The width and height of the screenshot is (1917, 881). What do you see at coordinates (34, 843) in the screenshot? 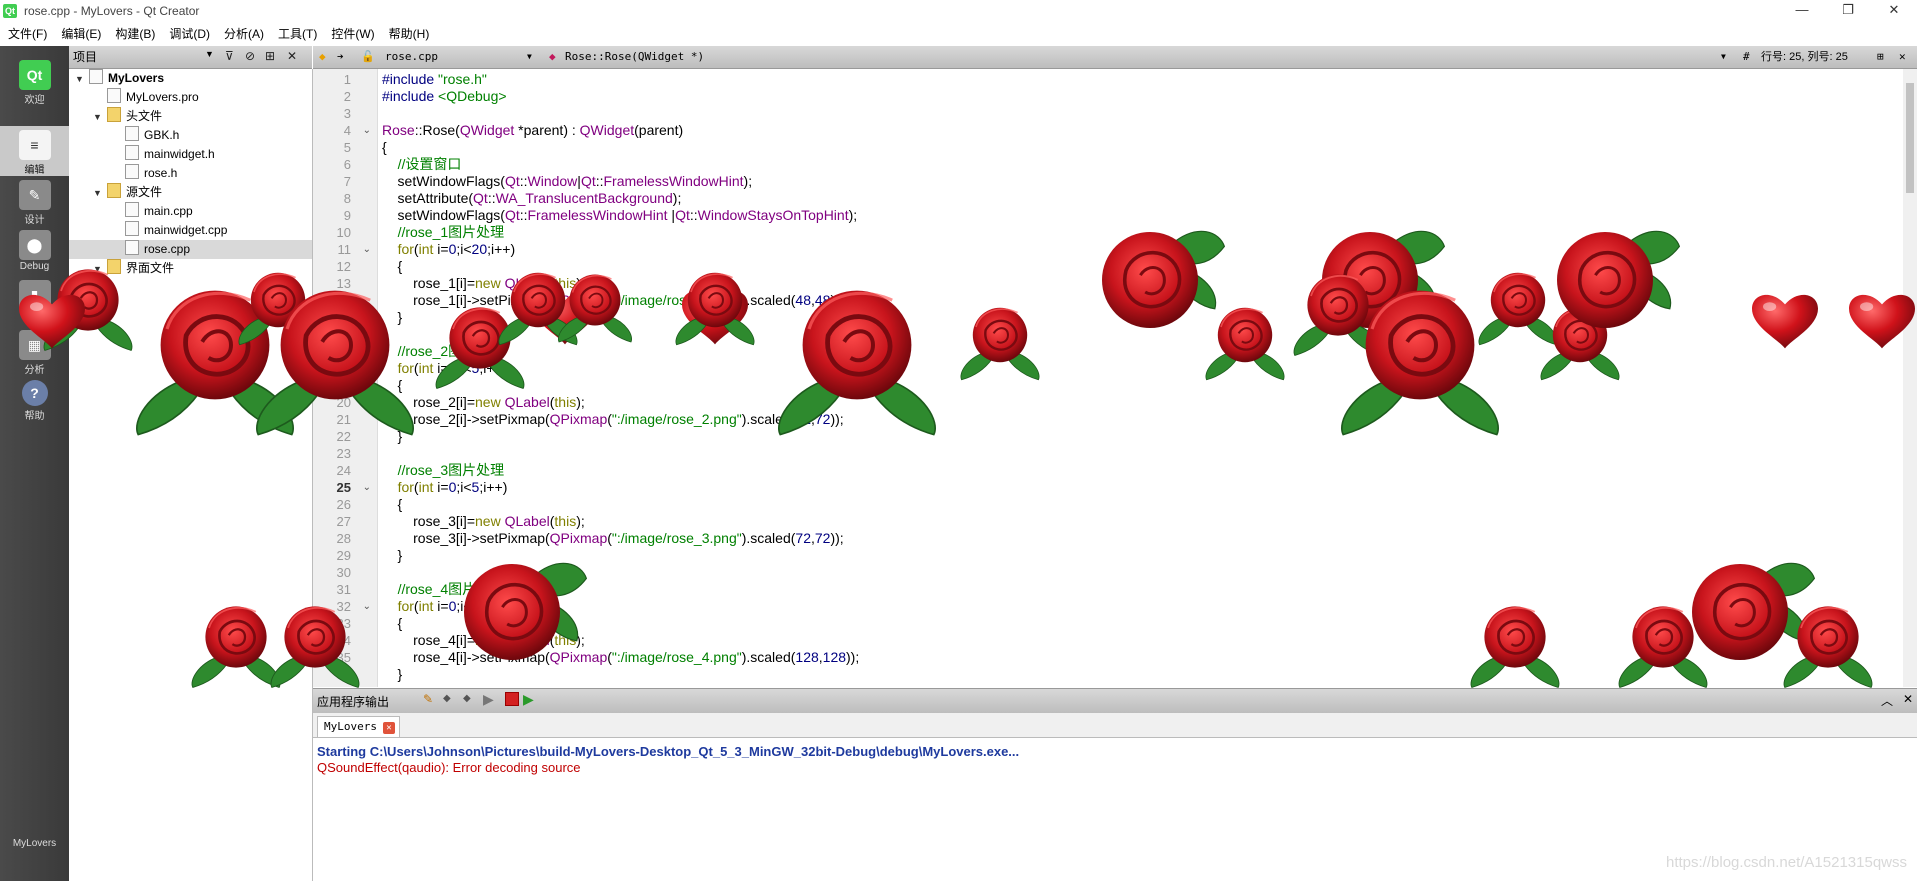
I see `kit-selector-label: MyLovers` at bounding box center [34, 843].